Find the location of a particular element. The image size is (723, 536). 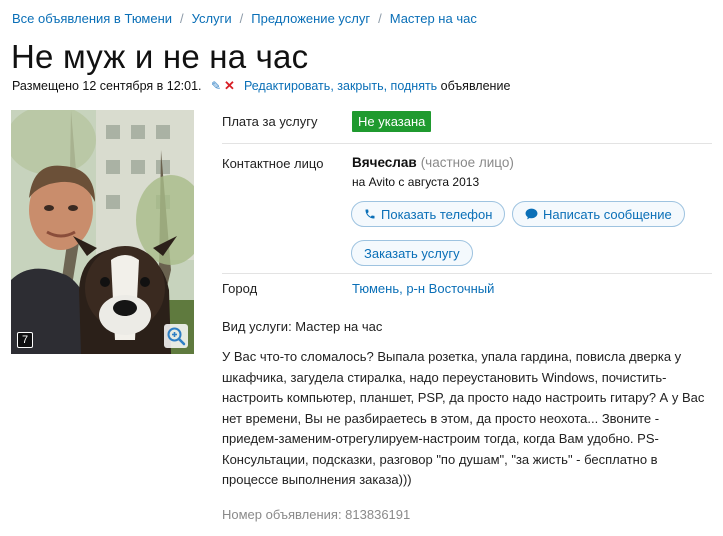

page-title: Не муж и не на час is located at coordinates (160, 56).